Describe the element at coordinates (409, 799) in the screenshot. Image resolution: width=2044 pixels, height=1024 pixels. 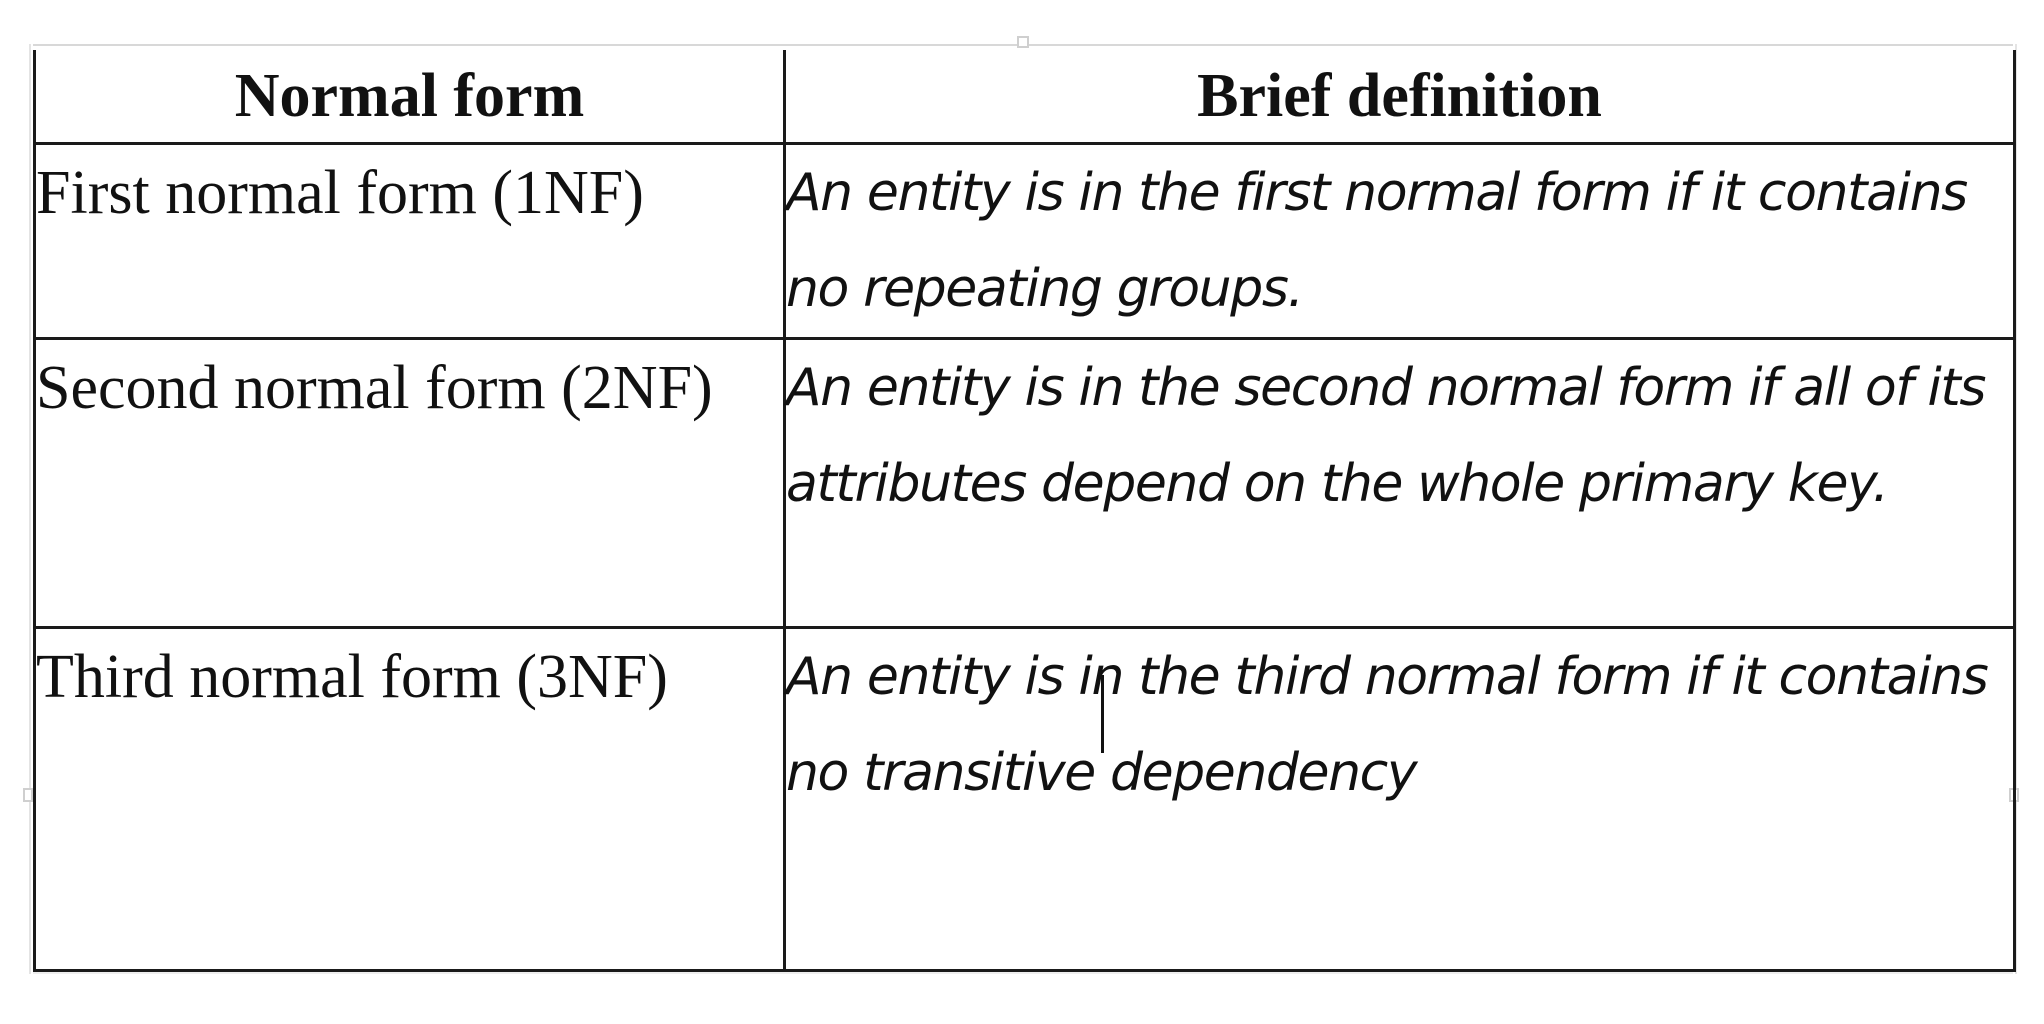
I see `cell-normal-form-3nf: Third normal form (3NF)` at that location.